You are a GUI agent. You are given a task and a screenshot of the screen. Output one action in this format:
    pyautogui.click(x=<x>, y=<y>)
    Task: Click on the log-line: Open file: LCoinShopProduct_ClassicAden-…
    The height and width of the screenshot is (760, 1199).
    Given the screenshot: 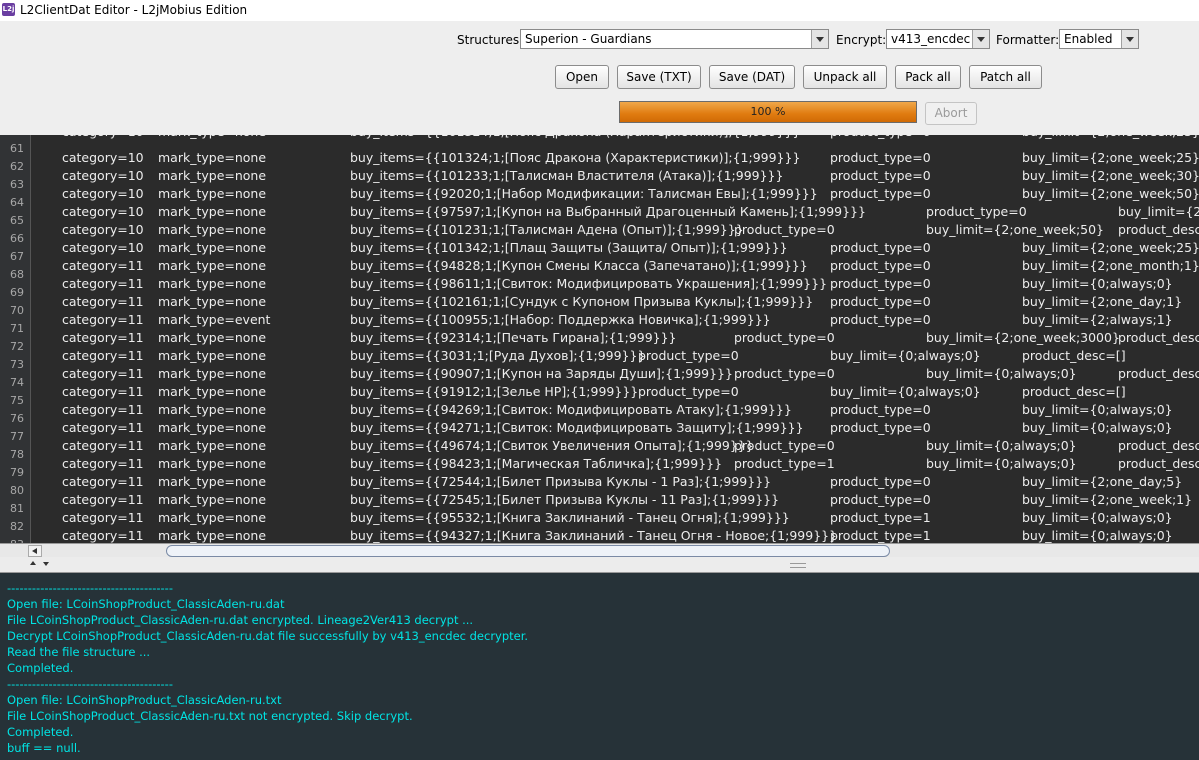 What is the action you would take?
    pyautogui.click(x=144, y=700)
    